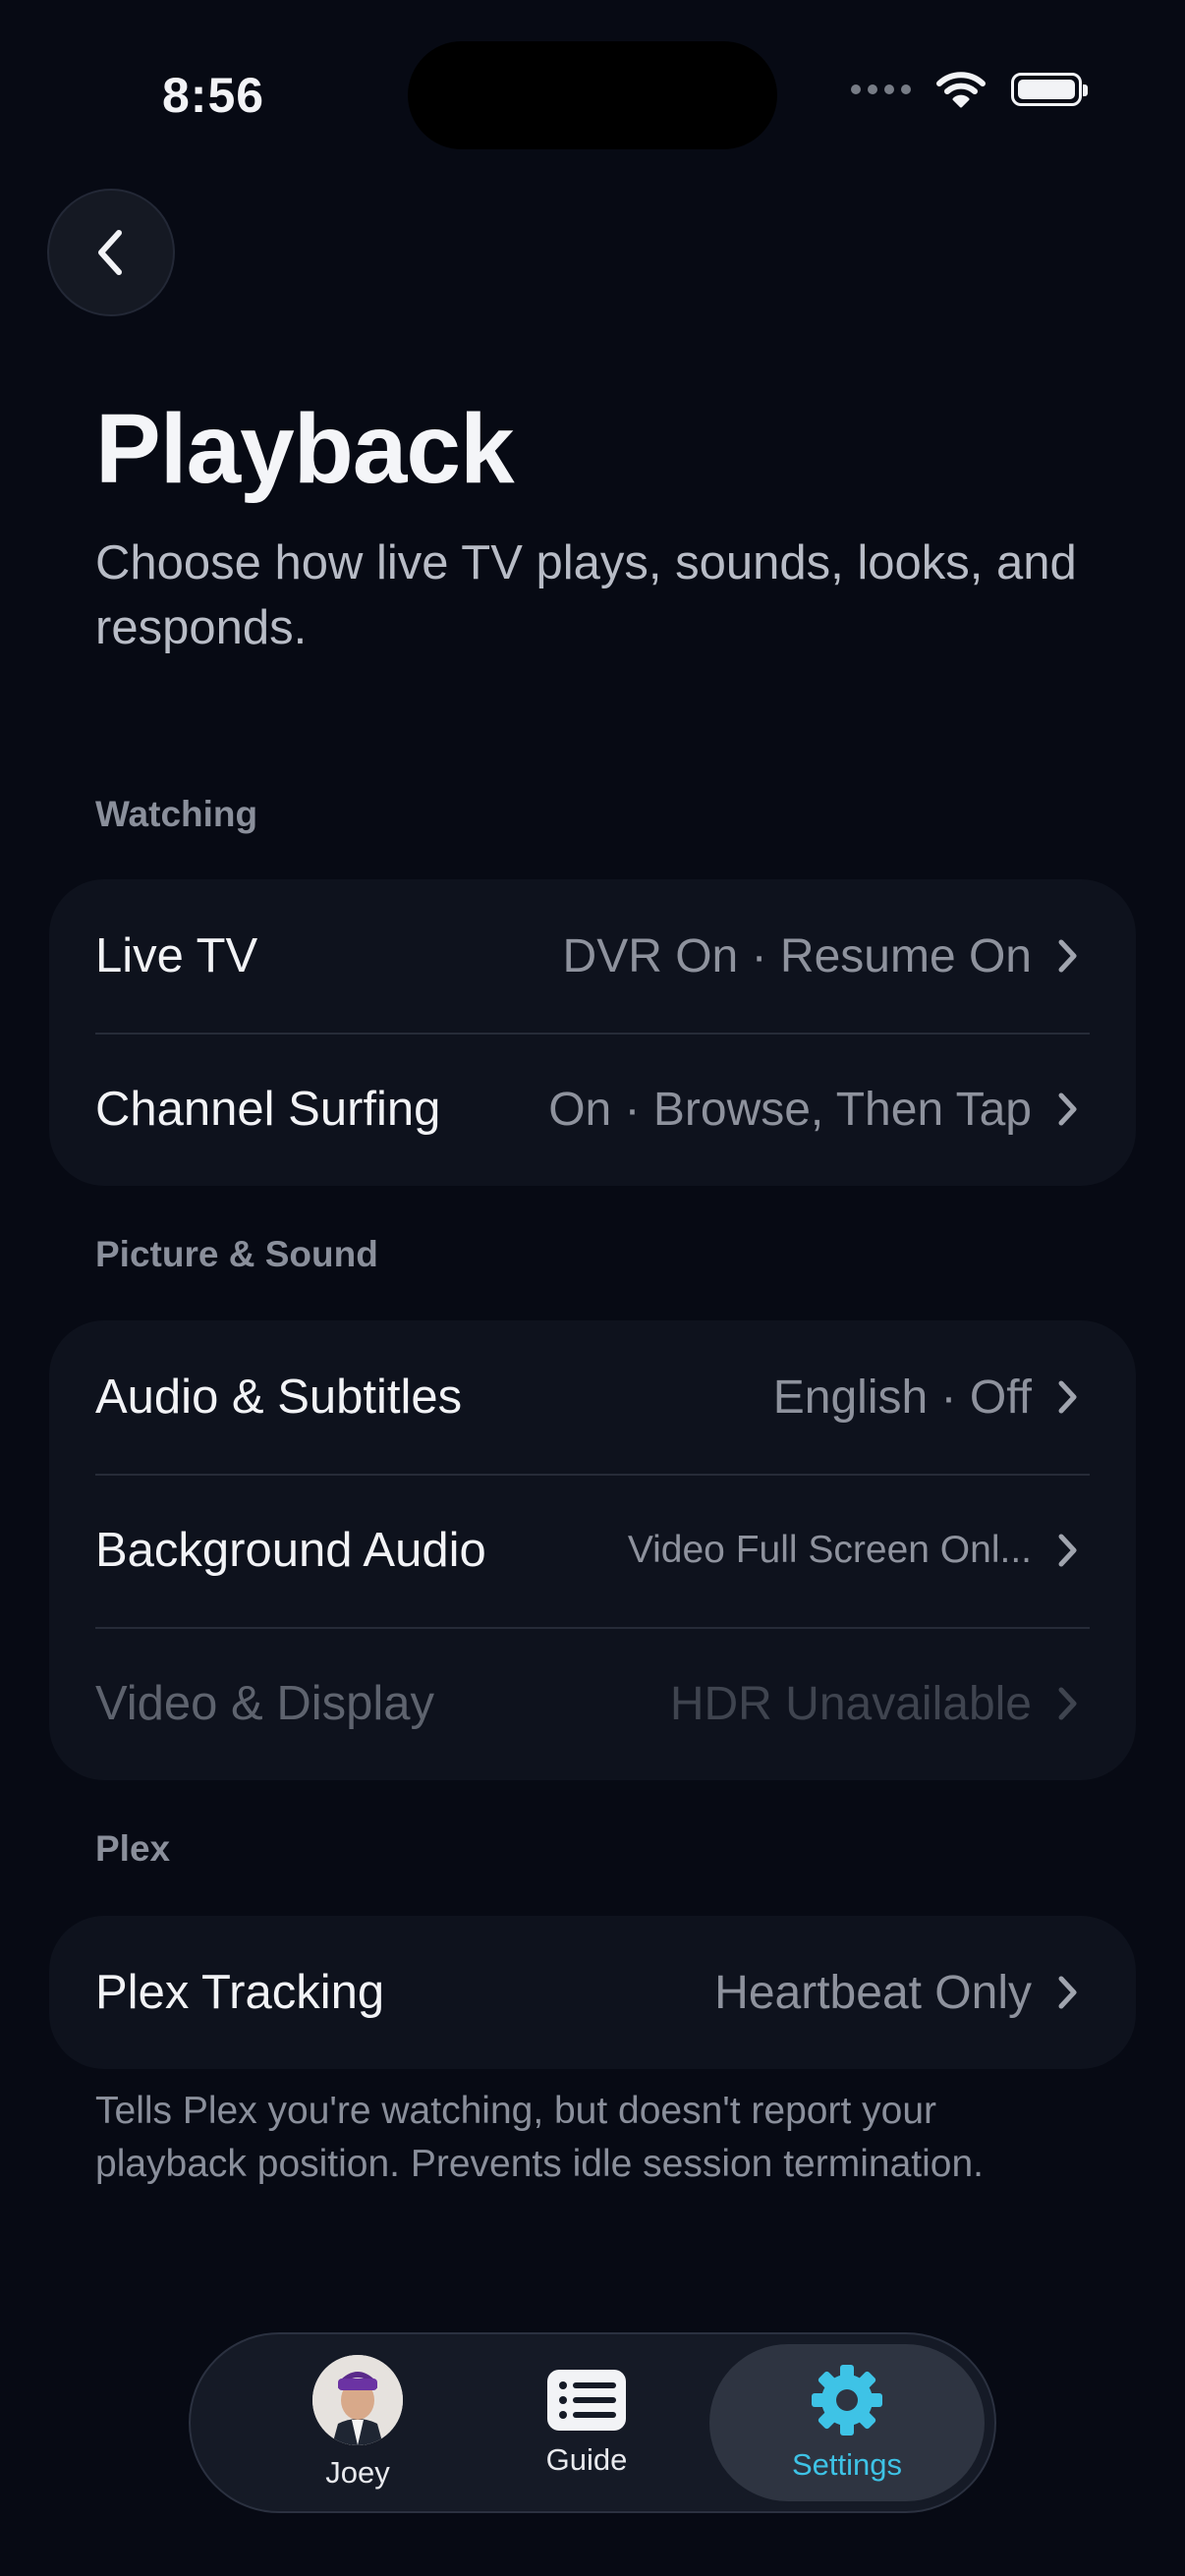 Image resolution: width=1185 pixels, height=2576 pixels. What do you see at coordinates (847, 2464) in the screenshot?
I see `tab-label: Settings` at bounding box center [847, 2464].